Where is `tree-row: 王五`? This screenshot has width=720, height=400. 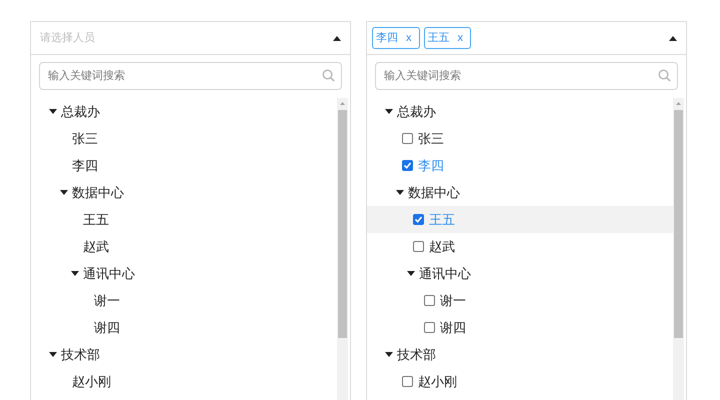 tree-row: 王五 is located at coordinates (184, 219).